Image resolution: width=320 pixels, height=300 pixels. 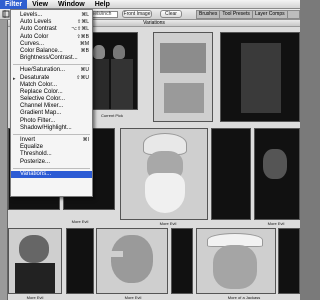 What do you see at coordinates (40, 4) in the screenshot?
I see `menu-view: View` at bounding box center [40, 4].